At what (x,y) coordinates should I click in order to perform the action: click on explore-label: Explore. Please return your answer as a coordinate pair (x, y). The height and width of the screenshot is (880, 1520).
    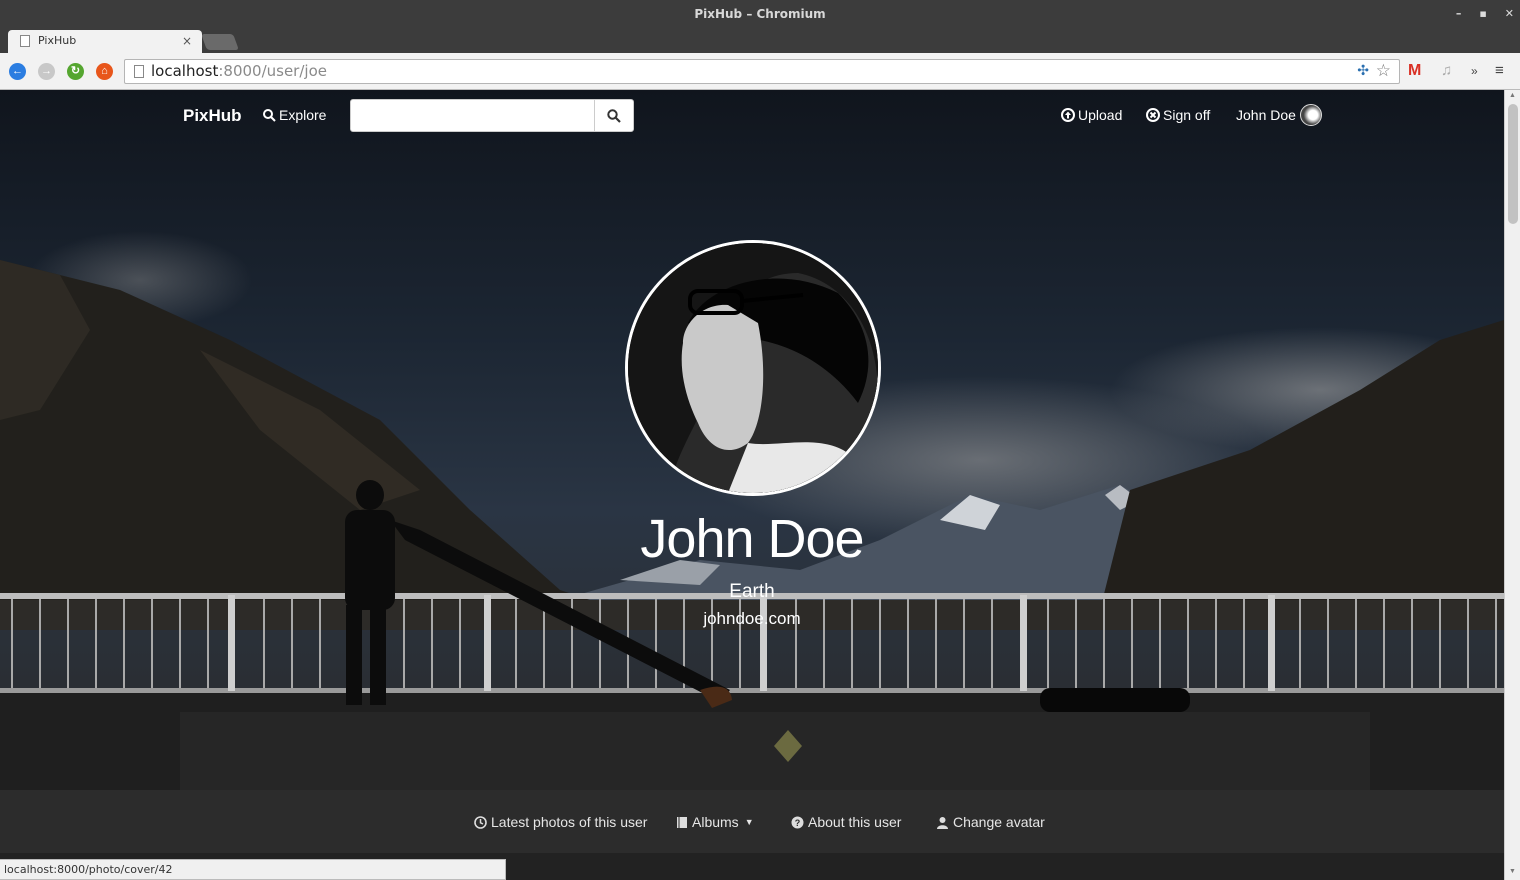
    Looking at the image, I should click on (303, 115).